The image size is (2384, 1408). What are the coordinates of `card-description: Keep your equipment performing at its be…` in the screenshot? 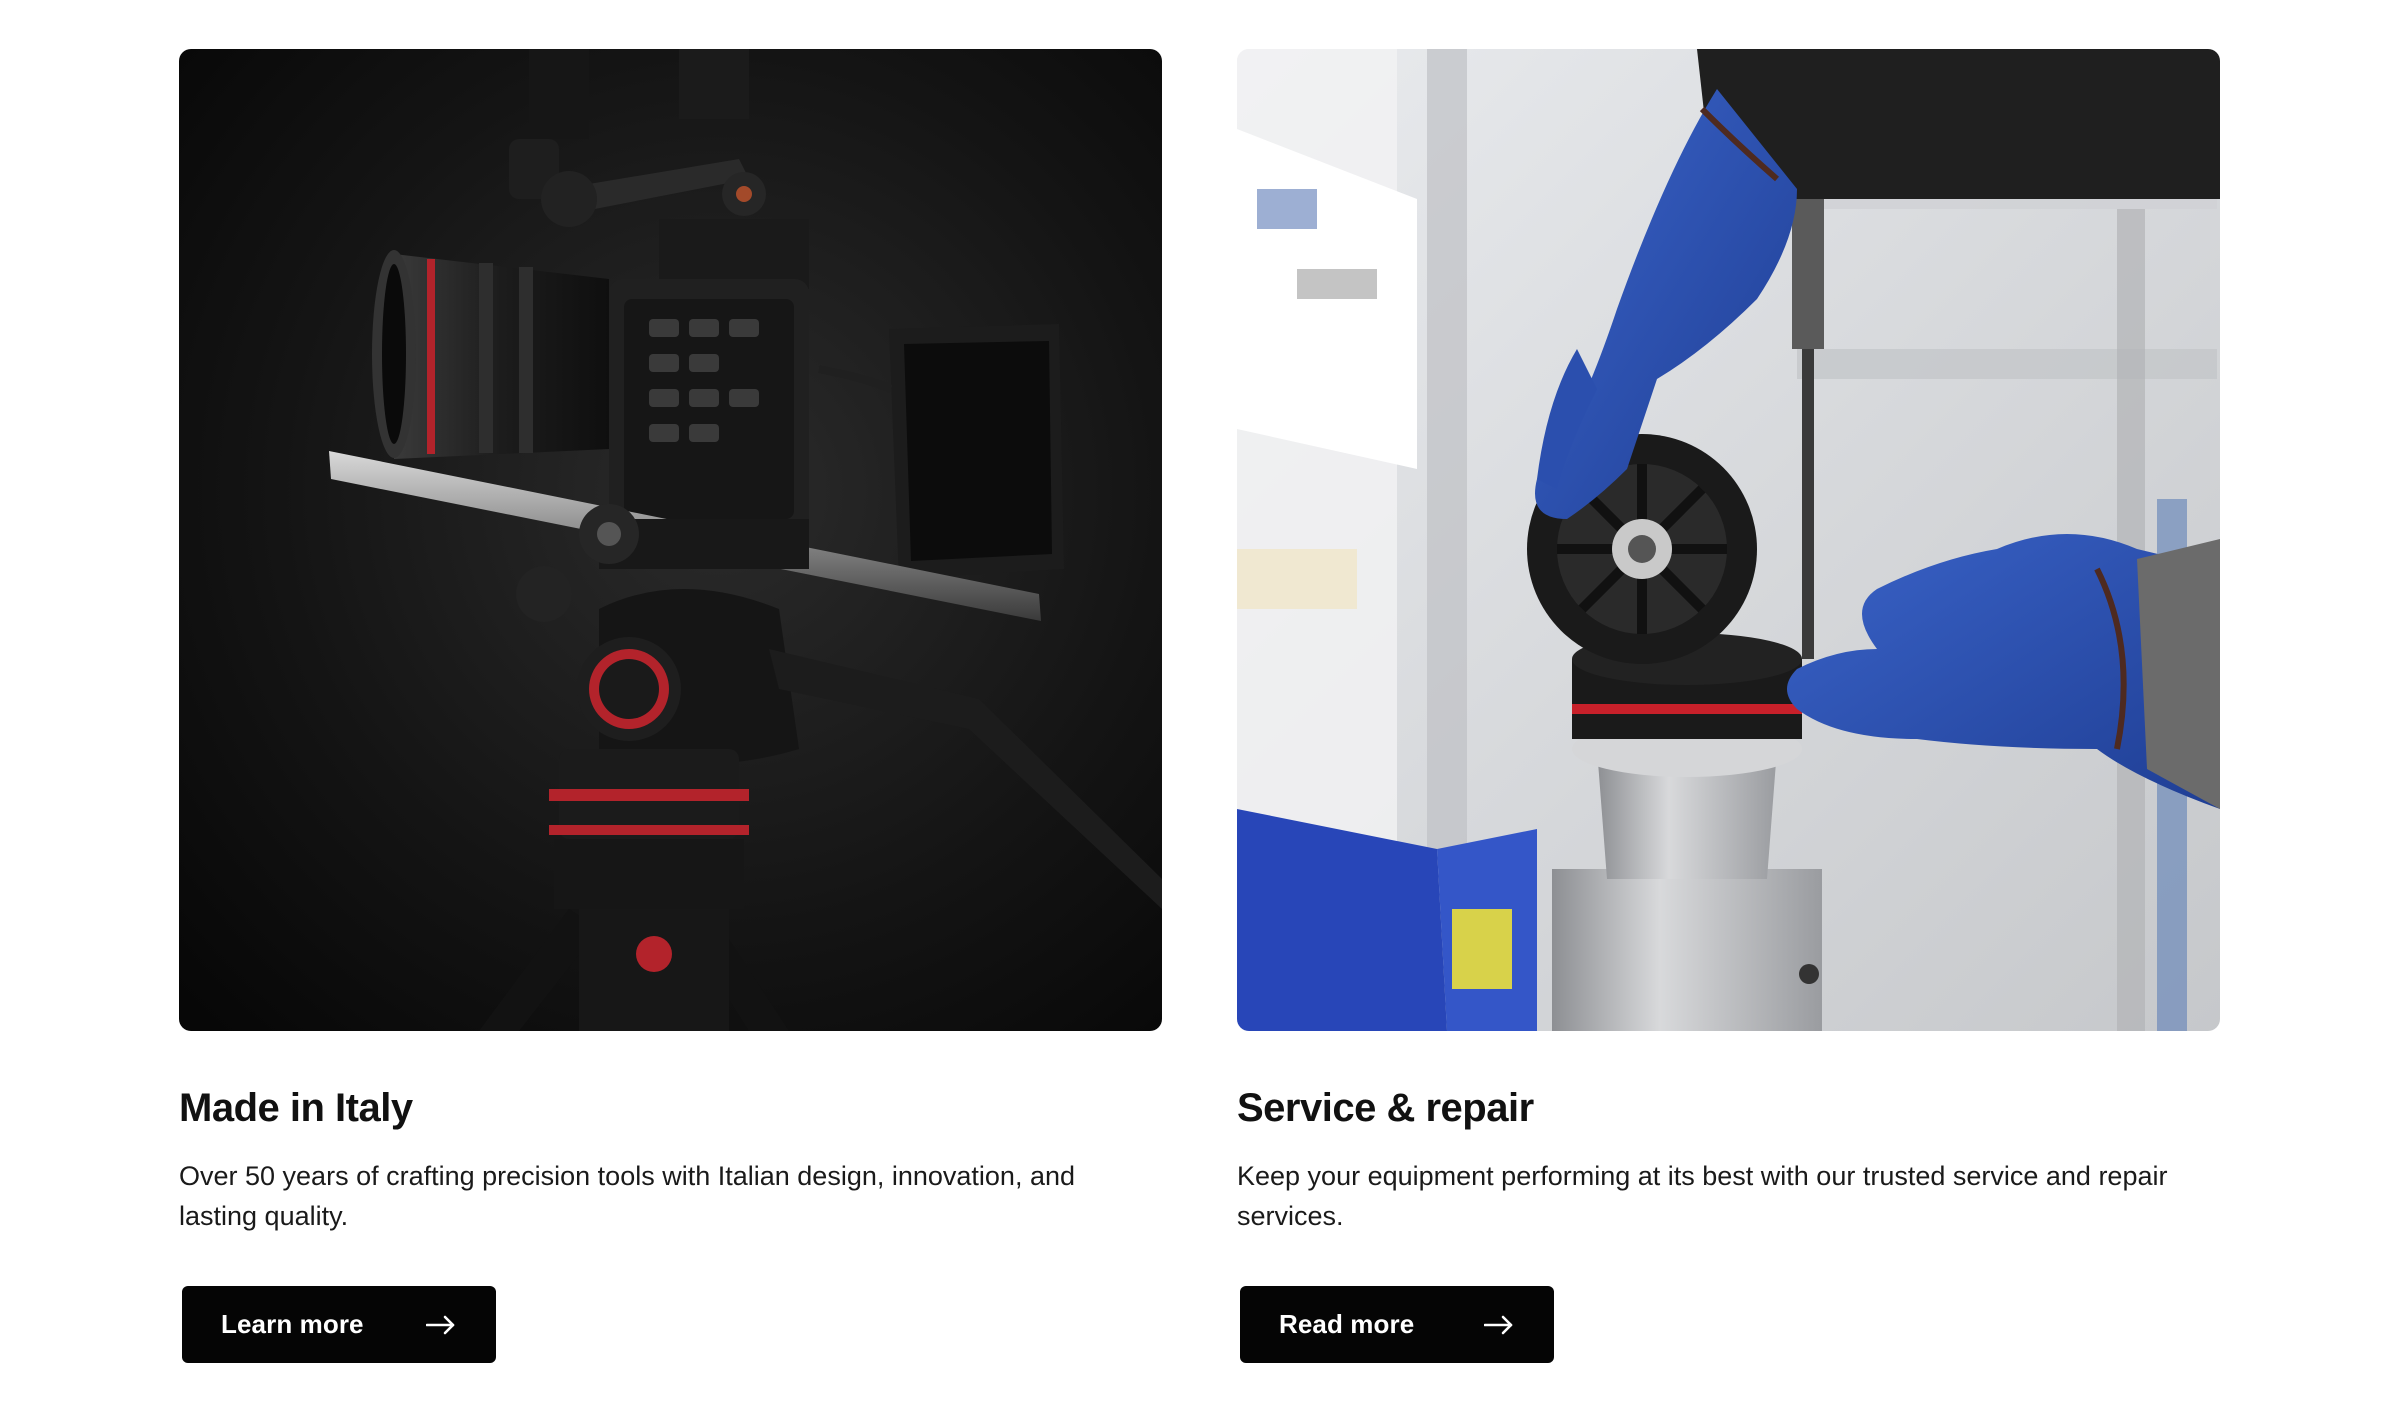 It's located at (1702, 1196).